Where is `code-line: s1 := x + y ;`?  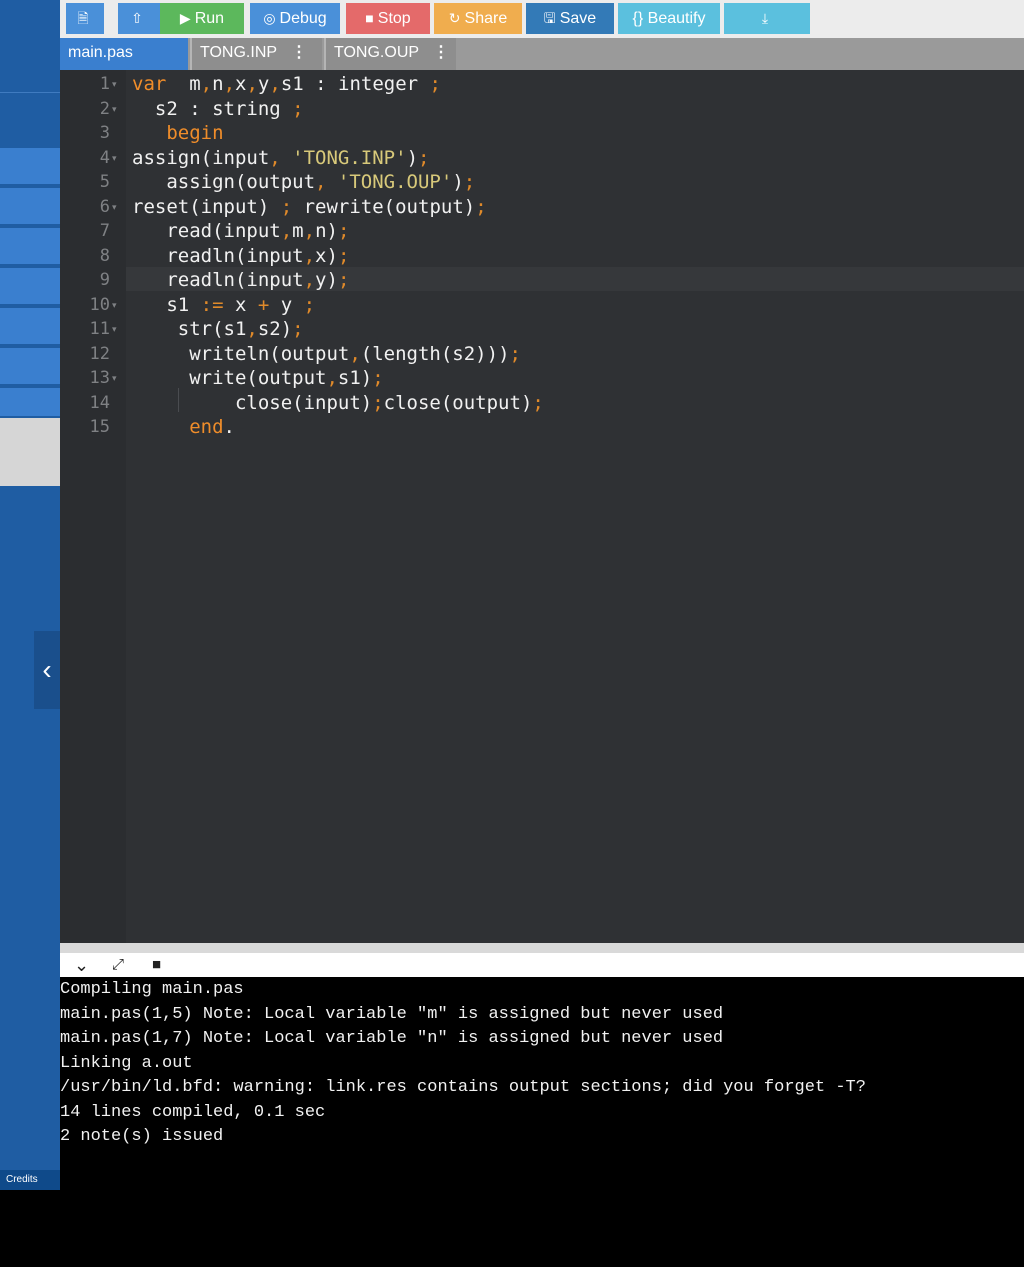 code-line: s1 := x + y ; is located at coordinates (223, 305).